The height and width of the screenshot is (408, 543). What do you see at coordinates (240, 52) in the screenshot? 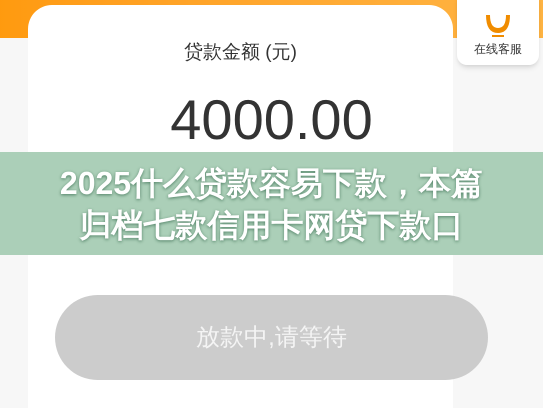
I see `loan-amount-label: 贷款金额 (元)` at bounding box center [240, 52].